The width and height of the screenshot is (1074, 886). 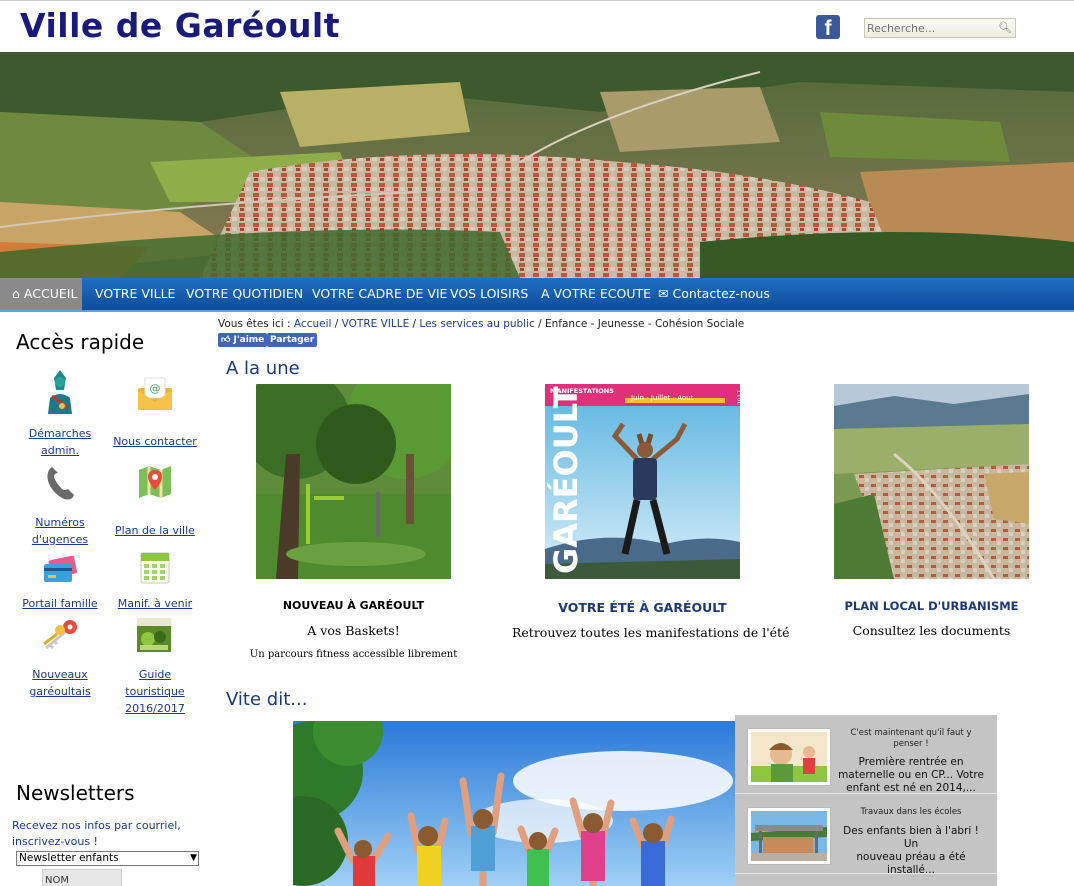 What do you see at coordinates (911, 744) in the screenshot?
I see `news-kicker-2: penser !` at bounding box center [911, 744].